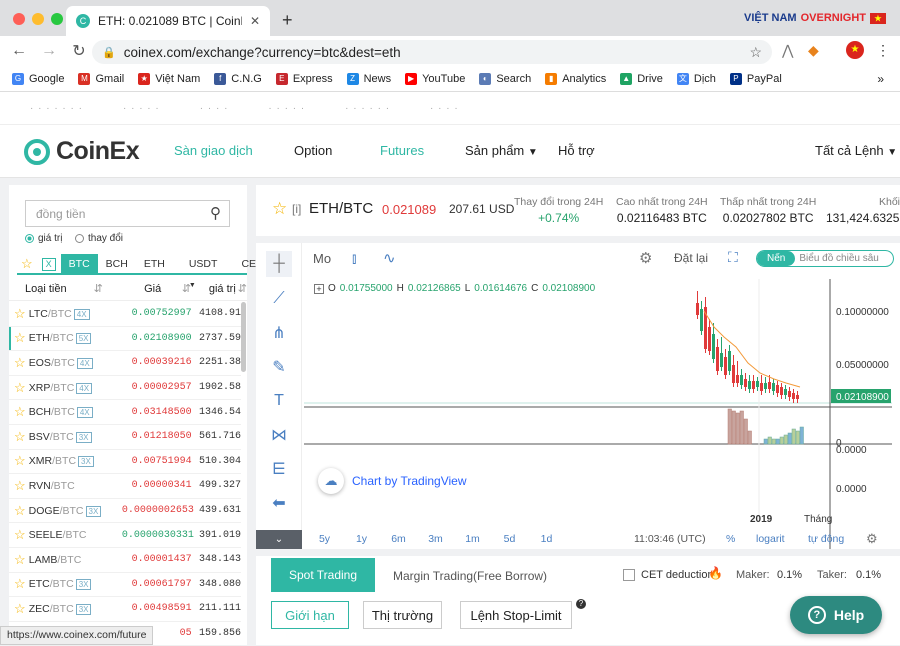  I want to click on sort-by-value-radio: giá trị, so click(43, 238).